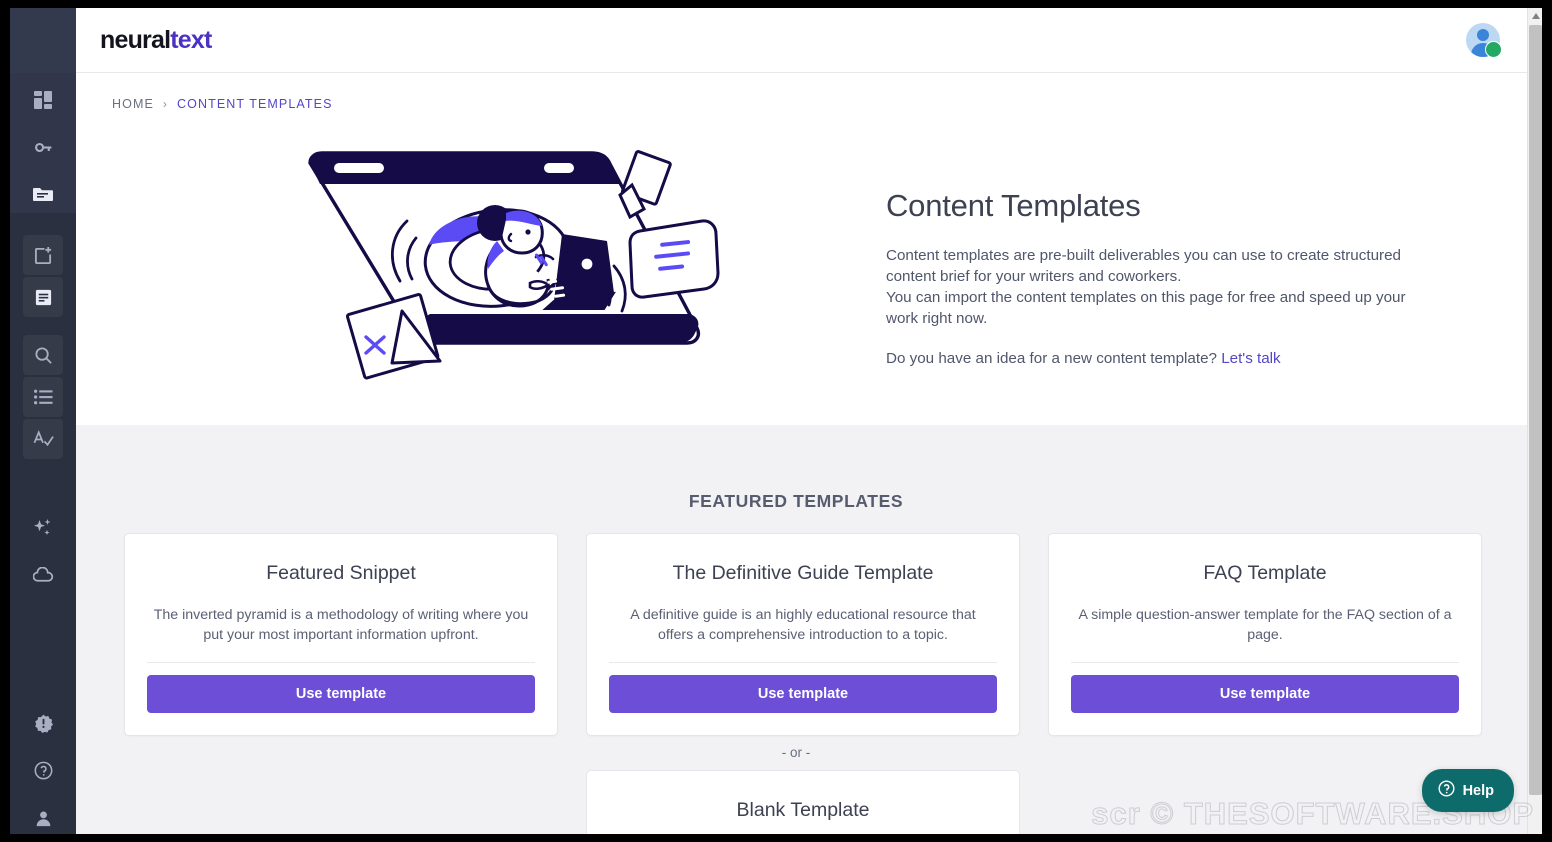  I want to click on sidebar-item-ai-tools, so click(43, 528).